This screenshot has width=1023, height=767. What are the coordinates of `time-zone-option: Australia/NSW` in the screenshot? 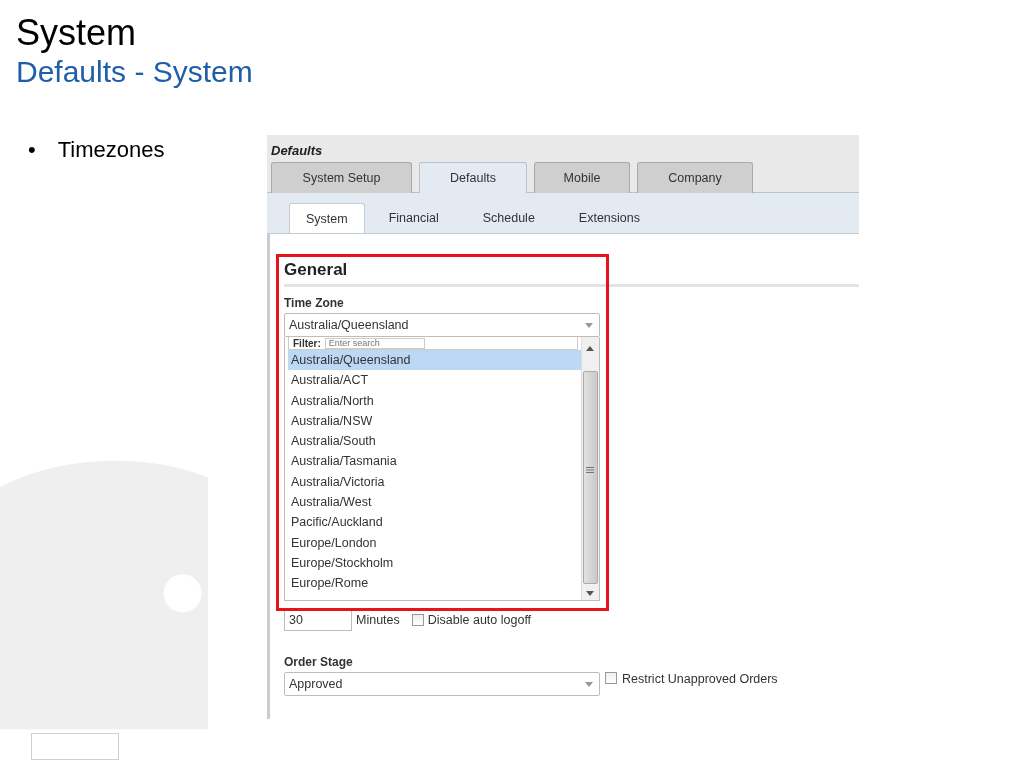 It's located at (434, 421).